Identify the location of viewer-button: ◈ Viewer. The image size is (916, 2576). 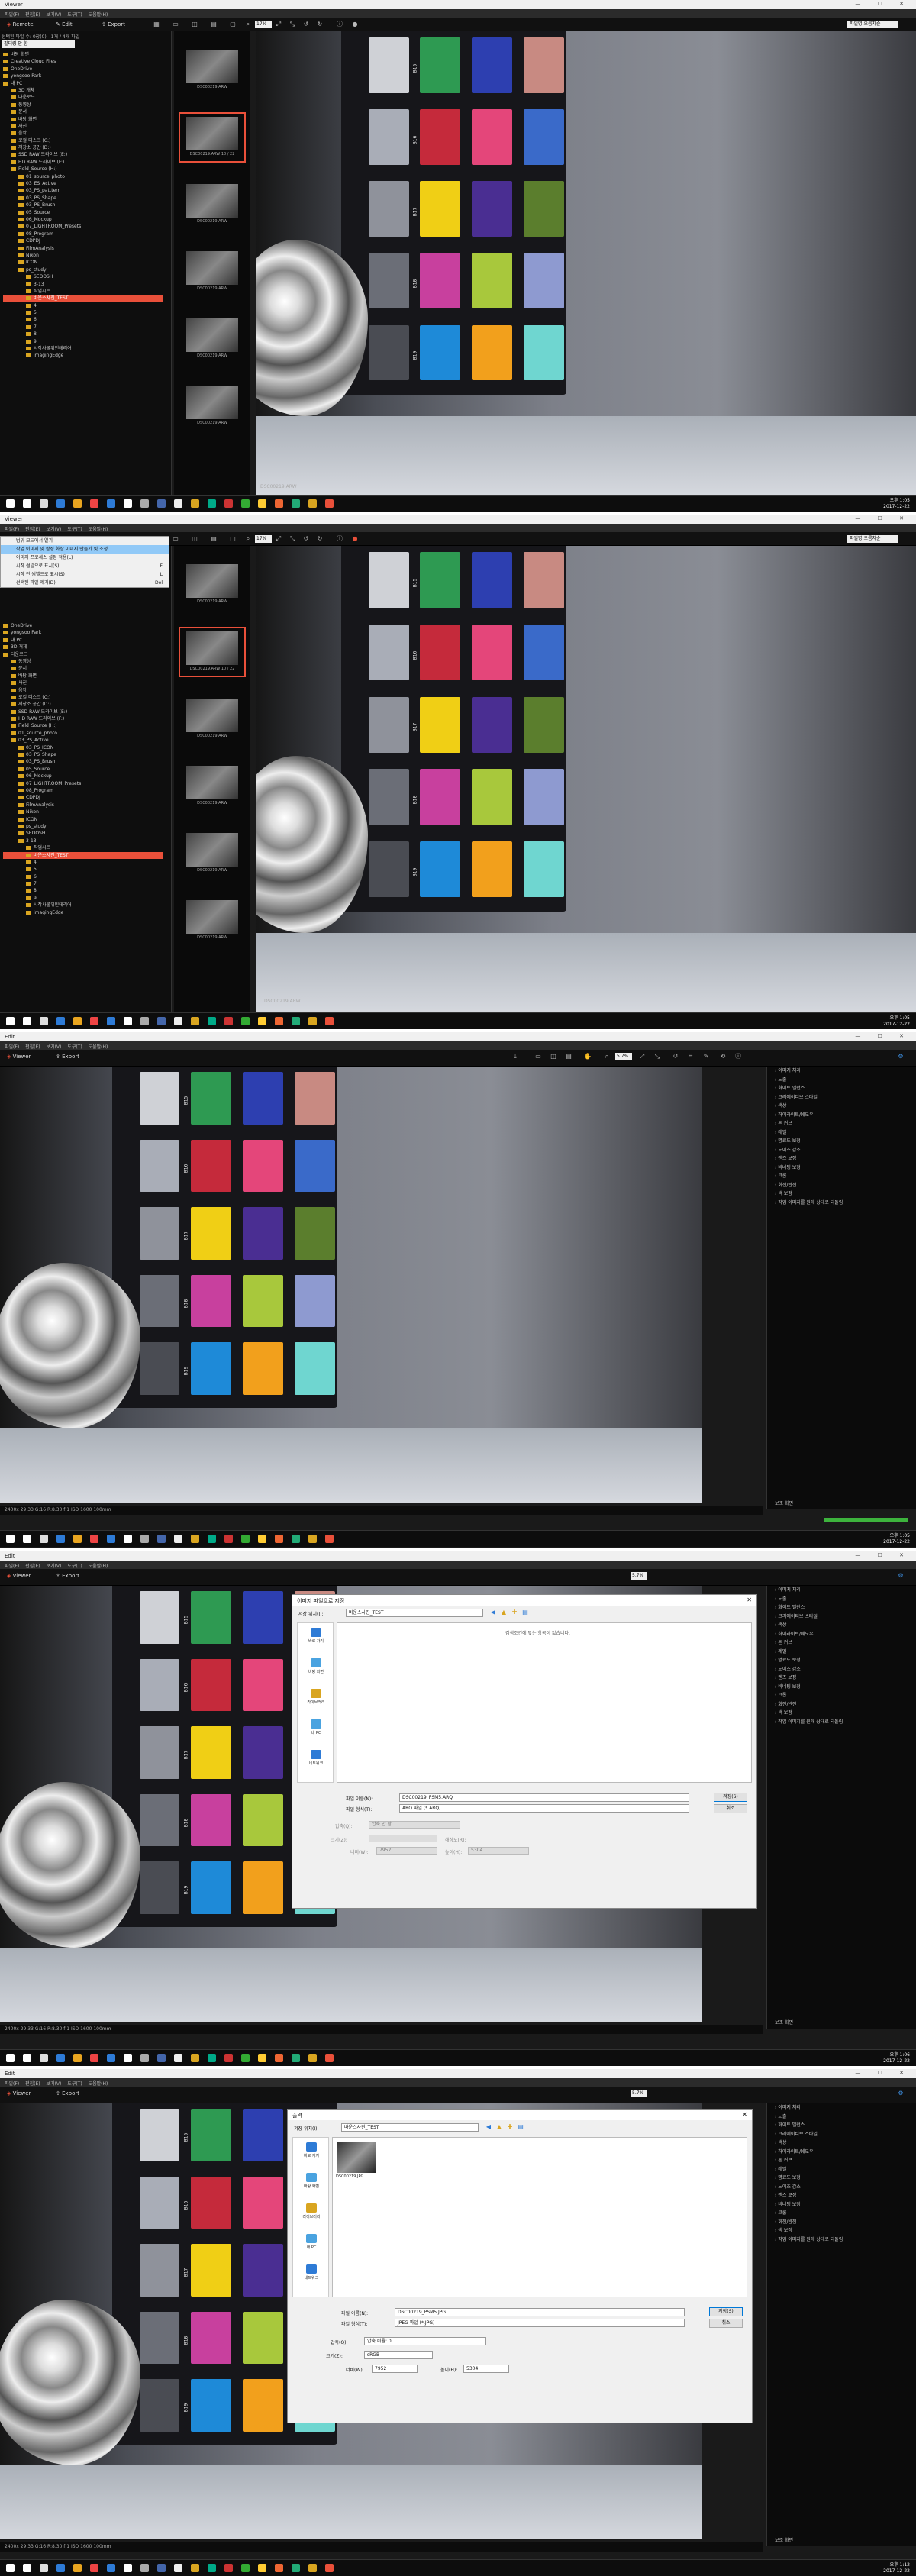
(19, 2093).